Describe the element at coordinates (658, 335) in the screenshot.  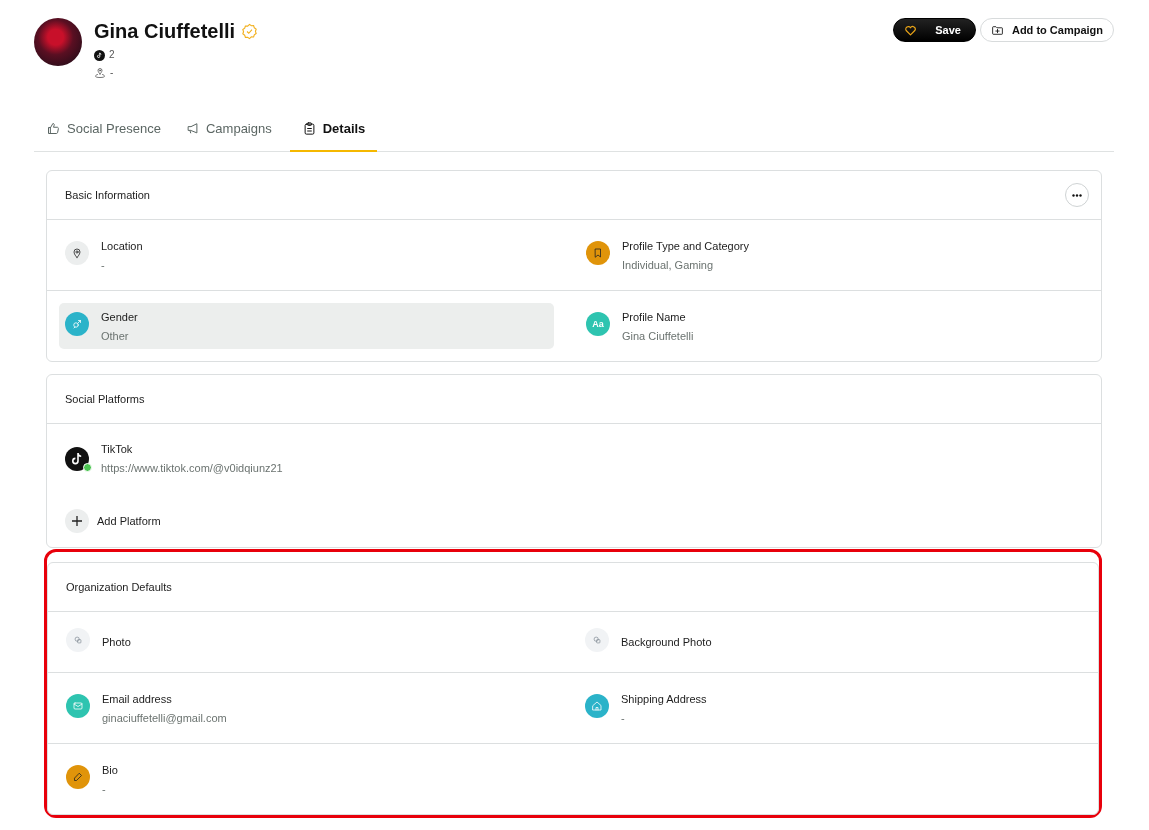
I see `field-value: Gina Ciuffetelli` at that location.